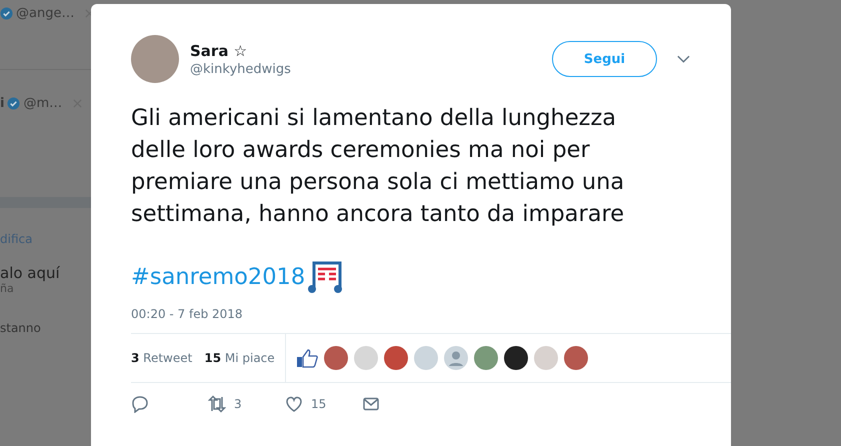  Describe the element at coordinates (30, 273) in the screenshot. I see `trend-title: alo aquí` at that location.